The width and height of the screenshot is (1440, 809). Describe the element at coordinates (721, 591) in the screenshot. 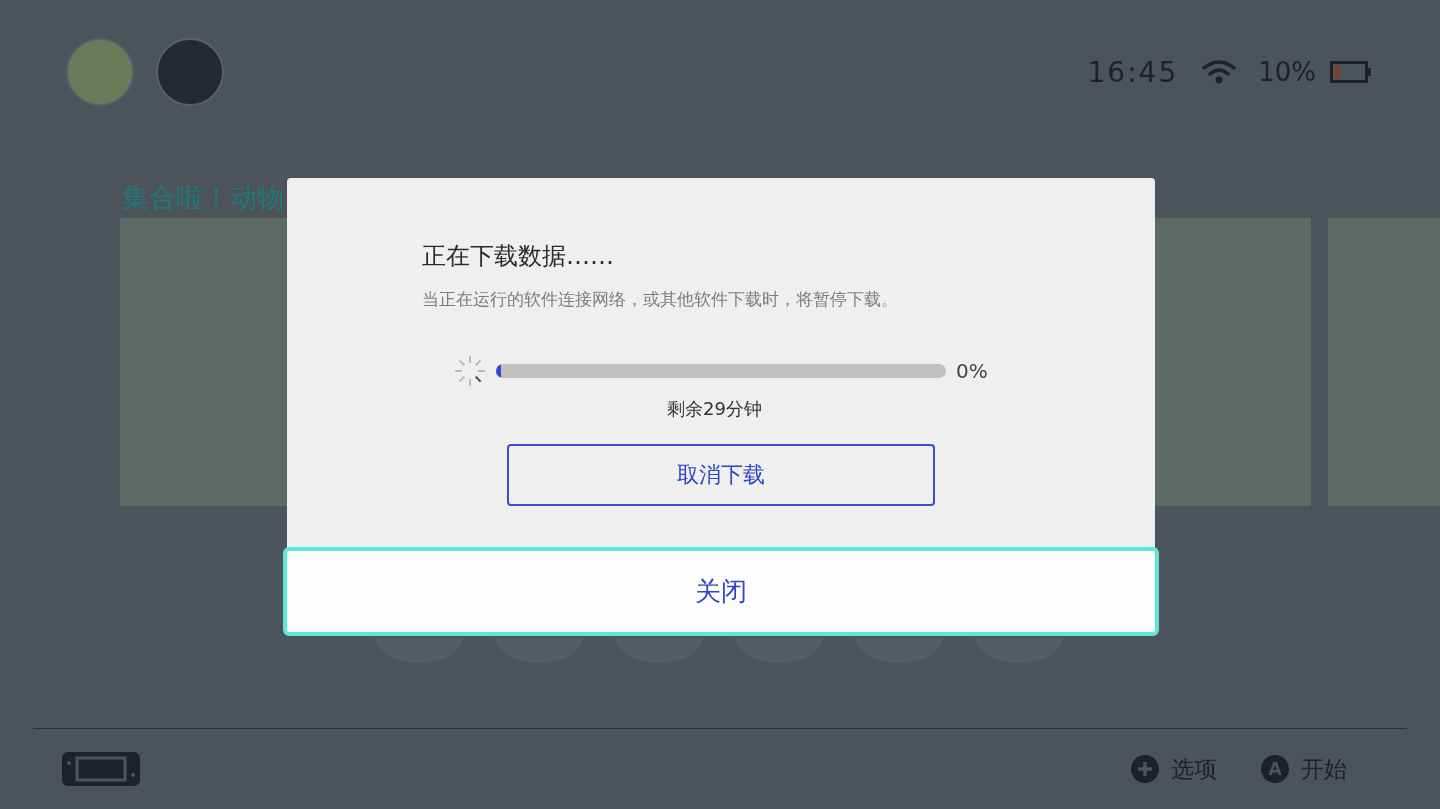

I see `close-button: 关闭` at that location.